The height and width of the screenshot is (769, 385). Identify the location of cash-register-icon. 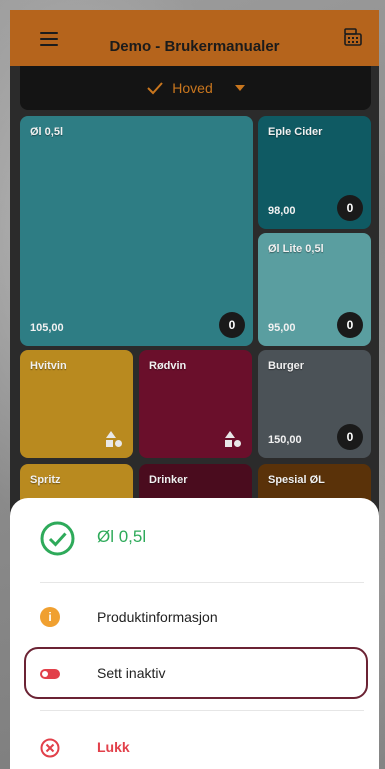
(353, 37).